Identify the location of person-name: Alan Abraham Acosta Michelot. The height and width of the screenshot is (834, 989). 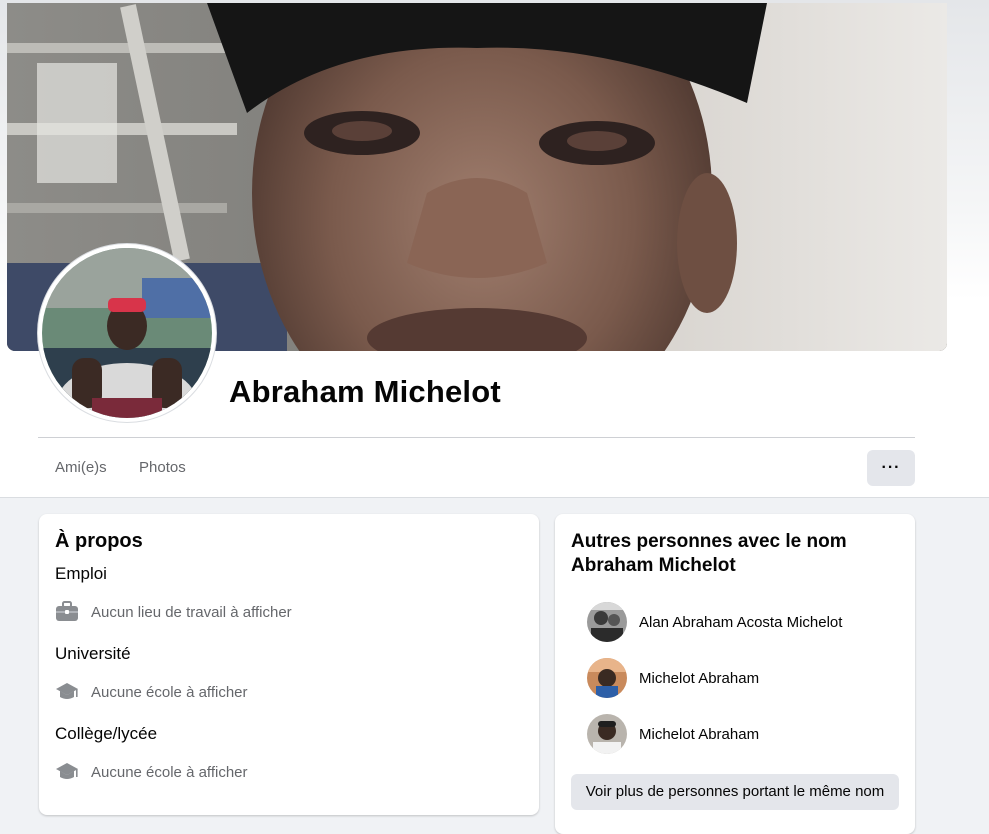
(740, 622).